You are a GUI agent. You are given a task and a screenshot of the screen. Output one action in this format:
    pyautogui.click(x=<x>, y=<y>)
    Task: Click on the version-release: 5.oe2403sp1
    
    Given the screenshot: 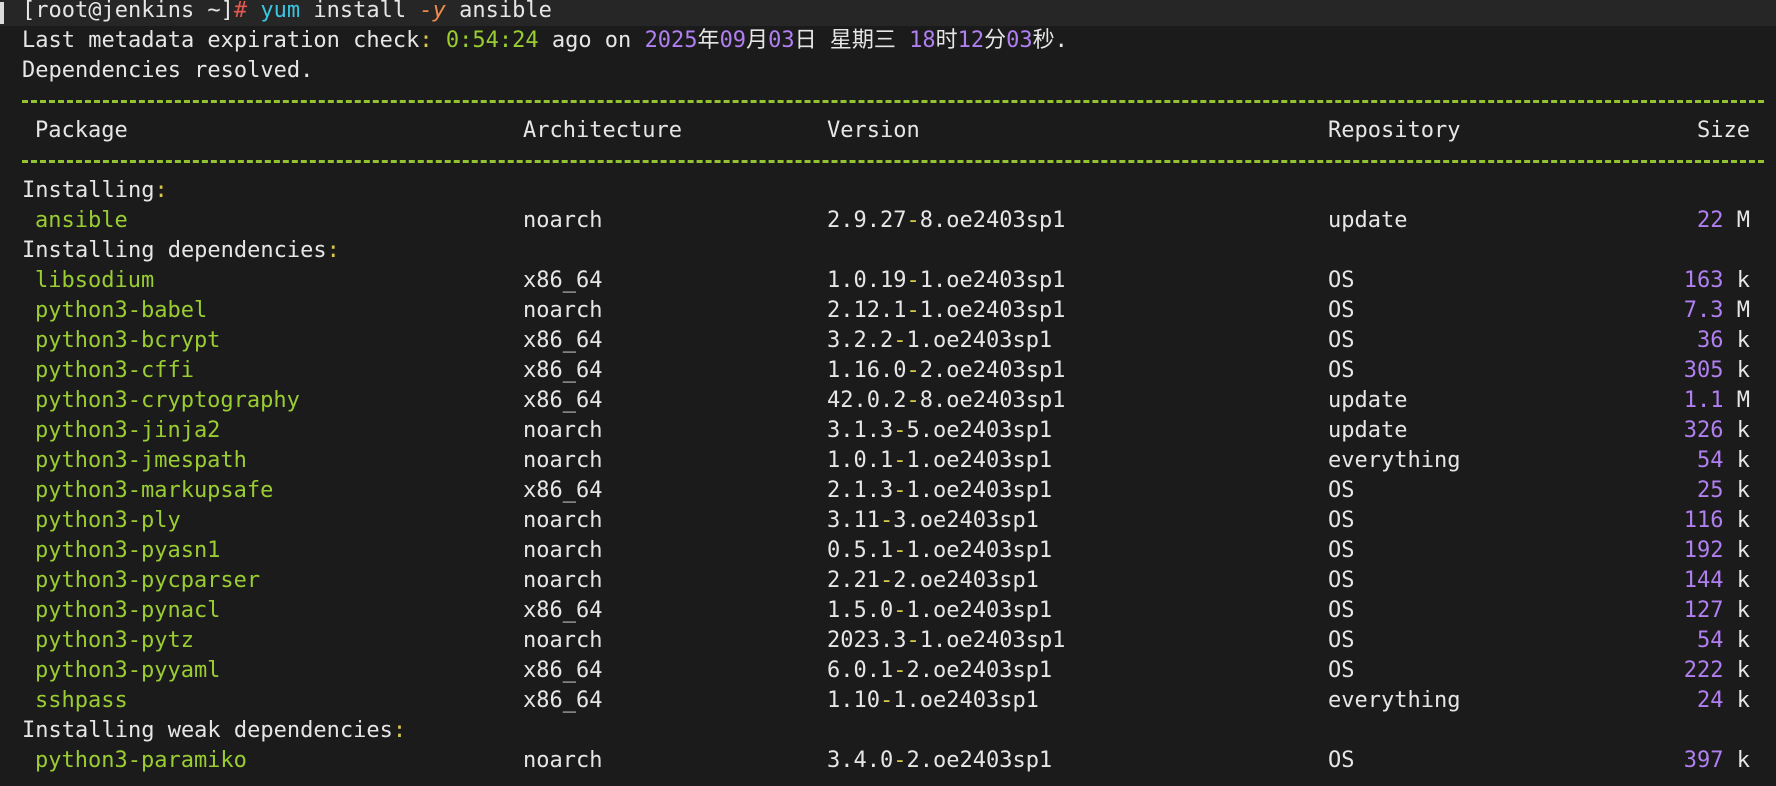 What is the action you would take?
    pyautogui.click(x=979, y=430)
    